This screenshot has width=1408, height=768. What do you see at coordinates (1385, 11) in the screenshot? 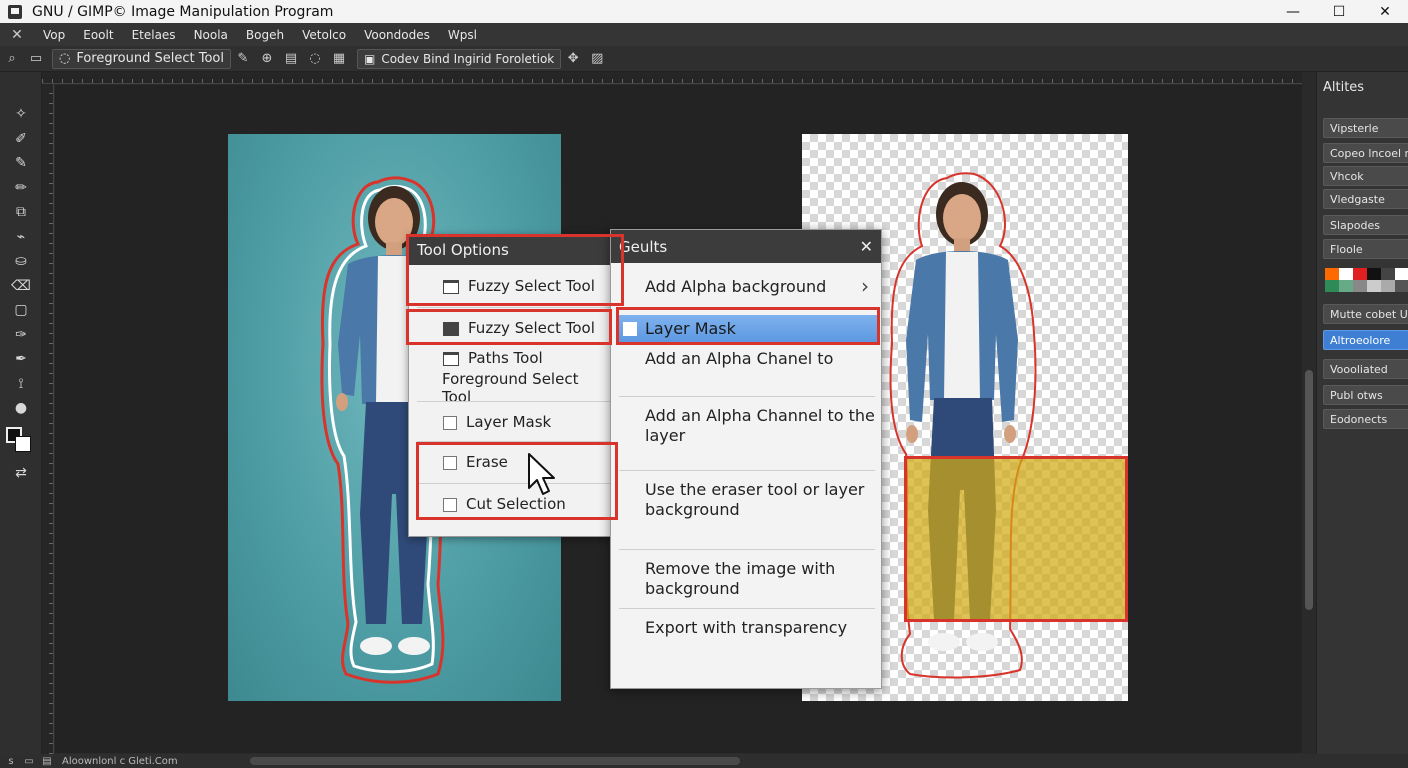
I see `close-window-button: ✕` at bounding box center [1385, 11].